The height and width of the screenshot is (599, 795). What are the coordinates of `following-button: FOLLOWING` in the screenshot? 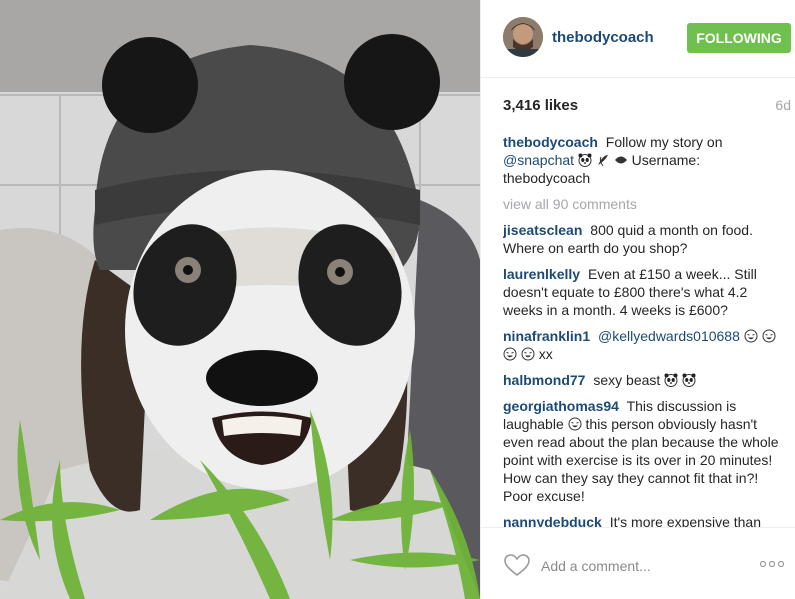 It's located at (739, 38).